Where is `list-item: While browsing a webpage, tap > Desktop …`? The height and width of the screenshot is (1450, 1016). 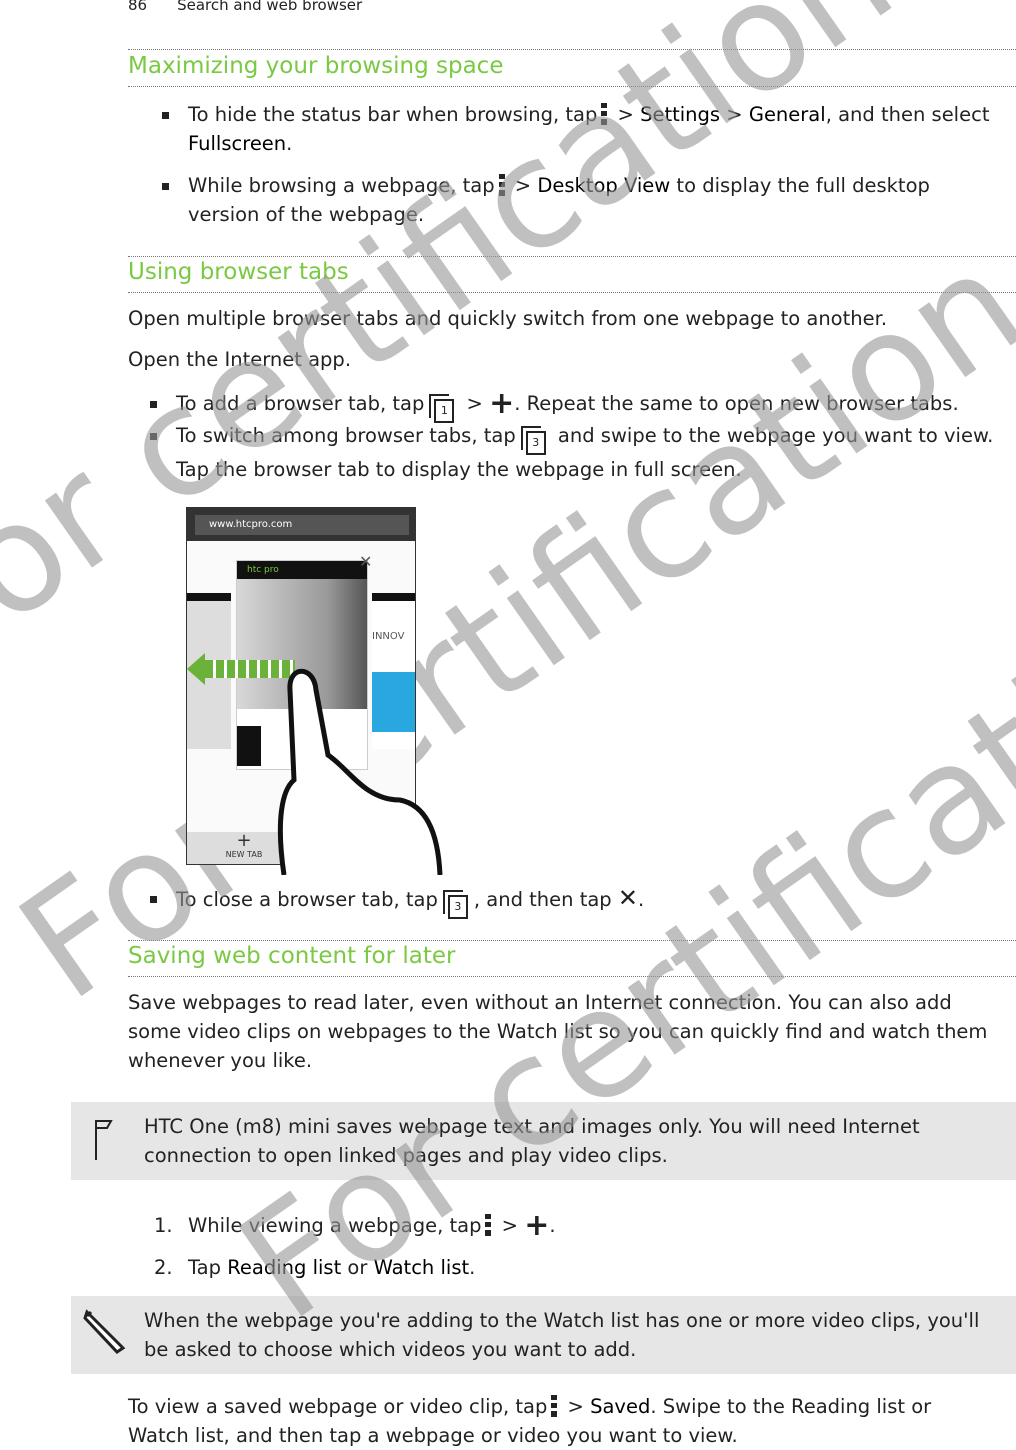
list-item: While browsing a webpage, tap > Desktop … is located at coordinates (579, 200).